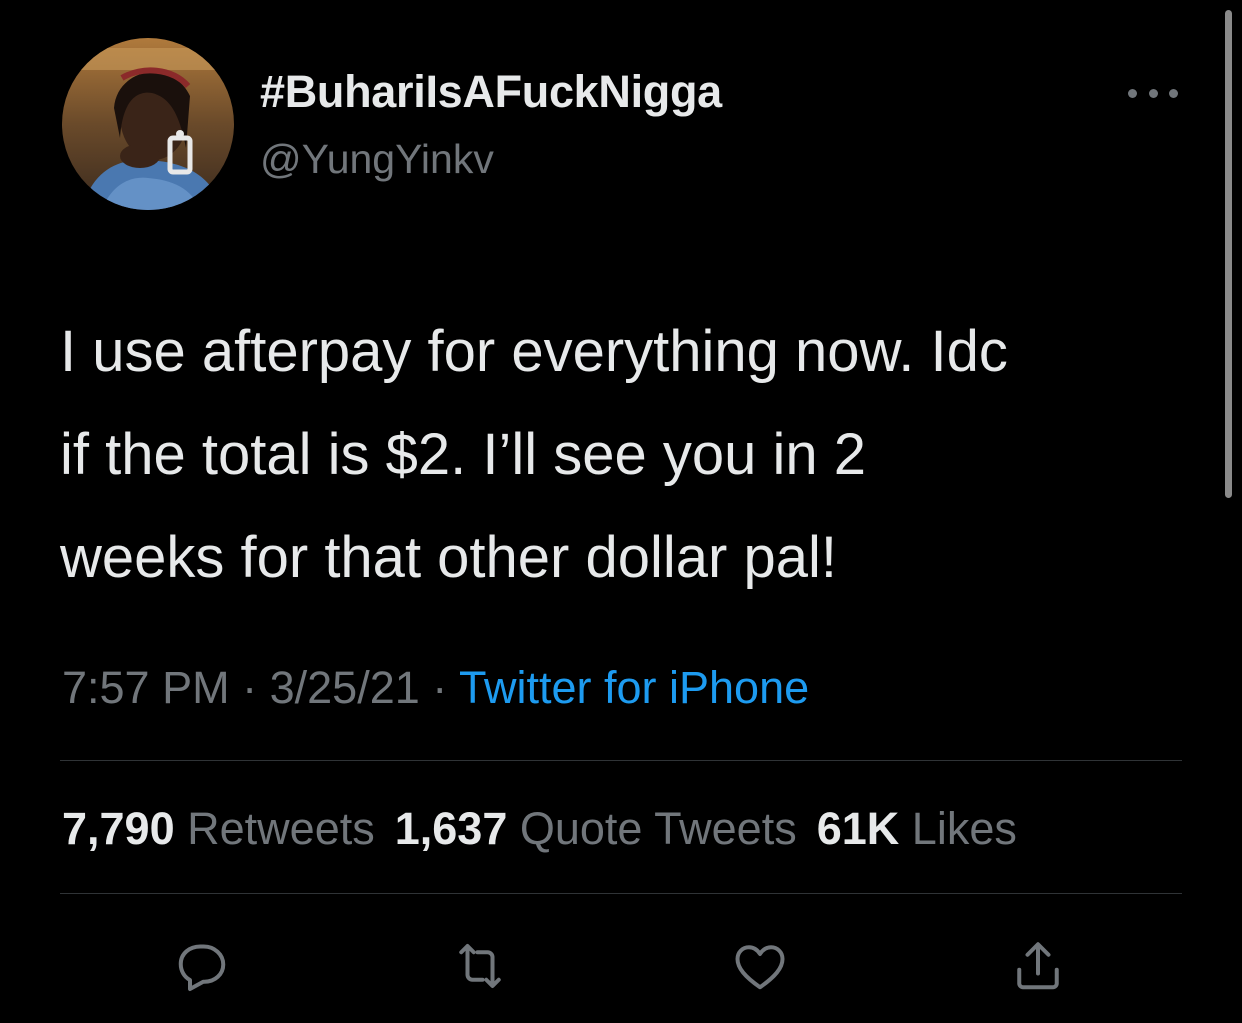  Describe the element at coordinates (534, 351) in the screenshot. I see `tweet-text-line: I use afterpay for everything now. Idc` at that location.